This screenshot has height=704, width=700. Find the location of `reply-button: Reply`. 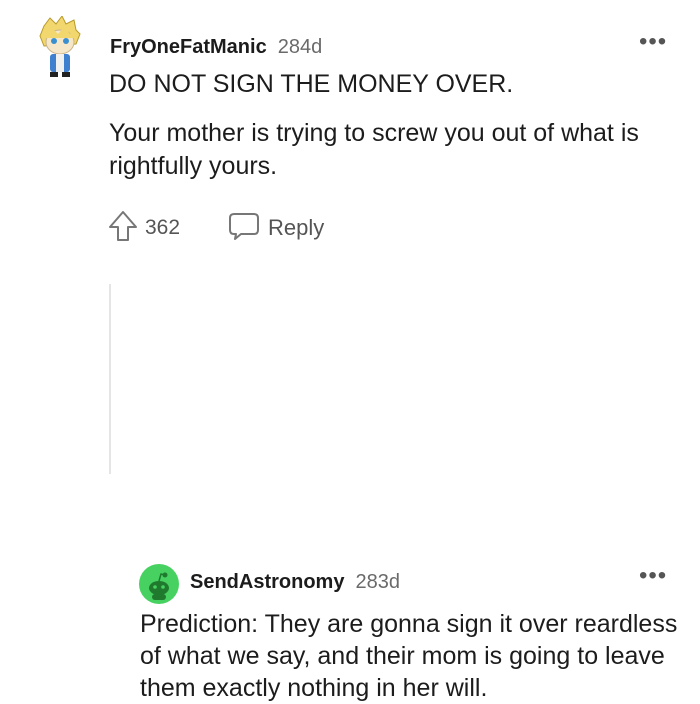

reply-button: Reply is located at coordinates (276, 228).